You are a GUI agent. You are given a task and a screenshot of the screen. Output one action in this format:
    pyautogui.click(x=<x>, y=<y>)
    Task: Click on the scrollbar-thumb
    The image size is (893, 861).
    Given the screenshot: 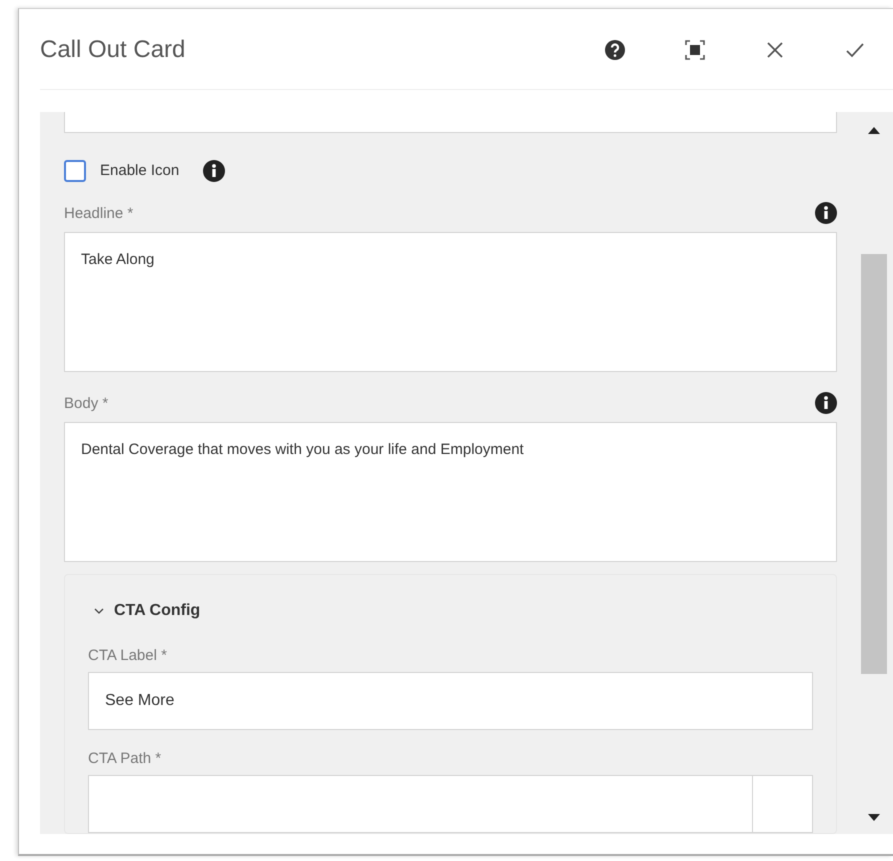 What is the action you would take?
    pyautogui.click(x=874, y=464)
    